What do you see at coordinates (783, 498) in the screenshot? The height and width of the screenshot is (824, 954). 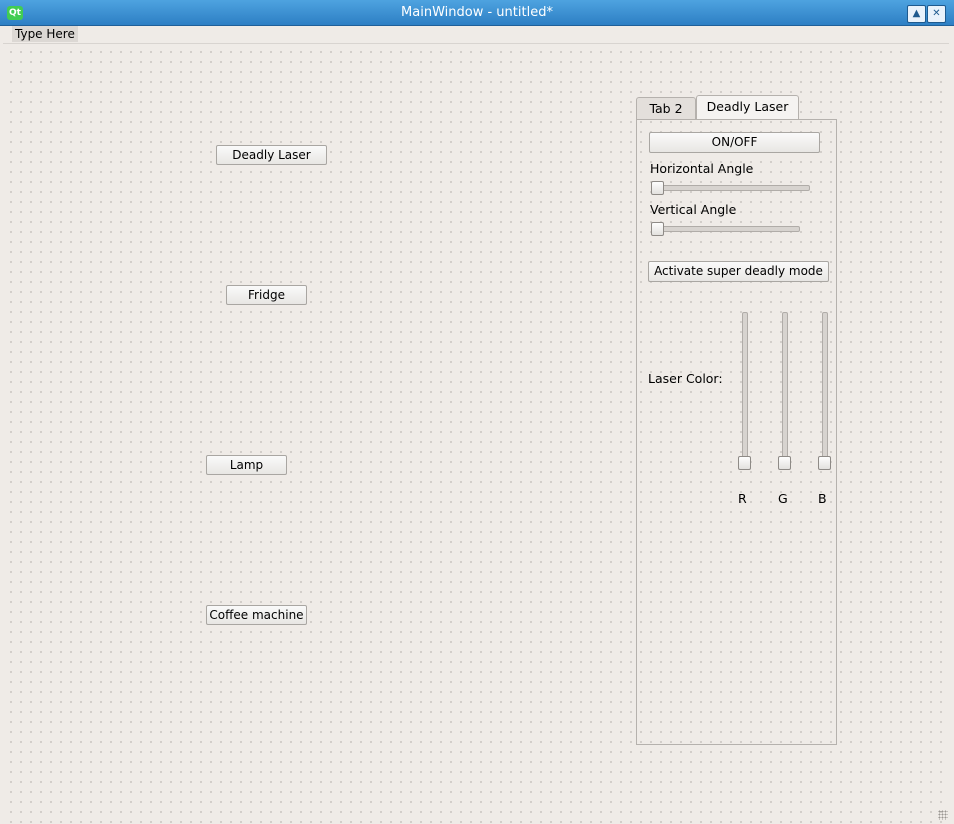 I see `green-label: G` at bounding box center [783, 498].